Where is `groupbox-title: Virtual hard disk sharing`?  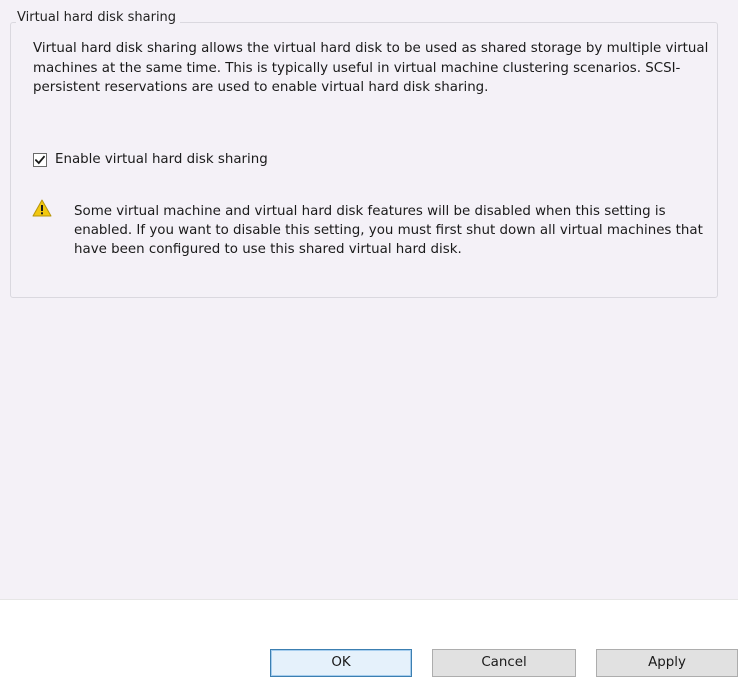 groupbox-title: Virtual hard disk sharing is located at coordinates (98, 18).